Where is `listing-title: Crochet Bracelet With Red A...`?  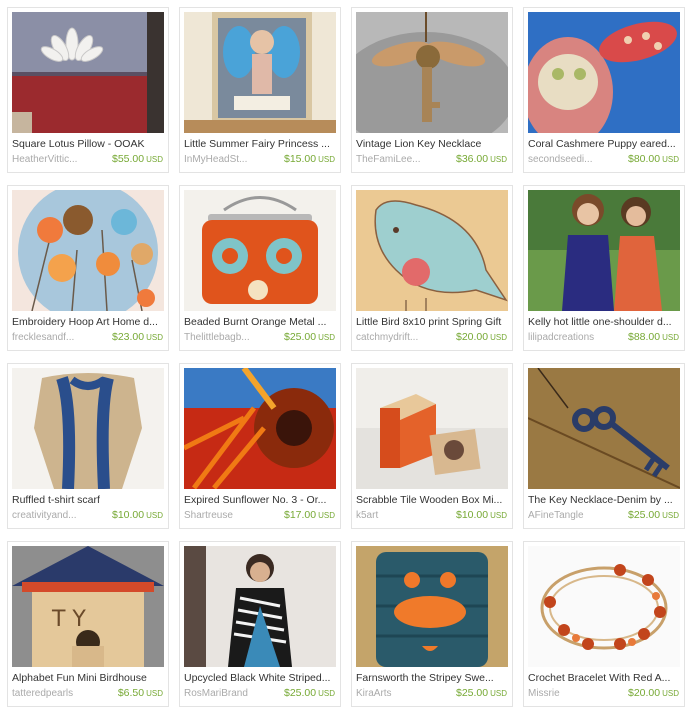
listing-title: Crochet Bracelet With Red A... is located at coordinates (605, 678).